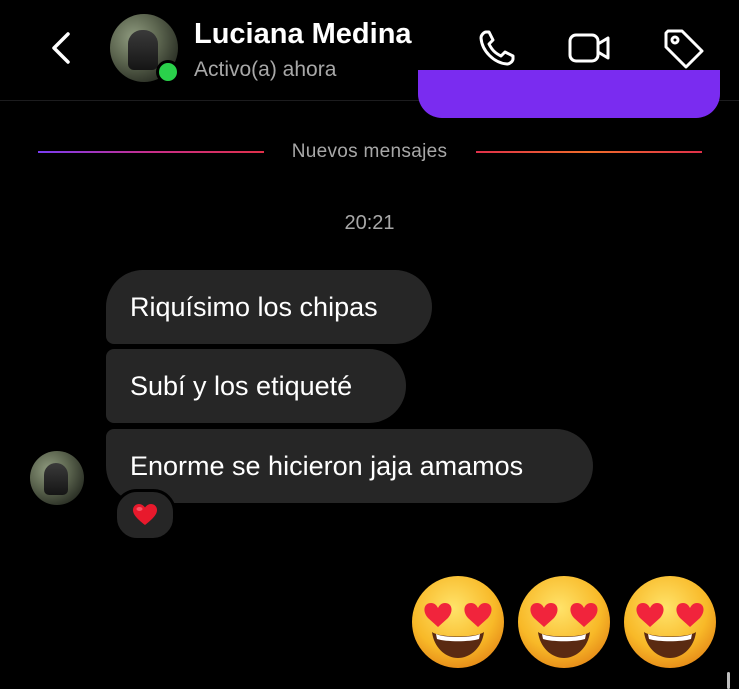 The image size is (739, 689). Describe the element at coordinates (369, 223) in the screenshot. I see `message-timestamp: 20:21` at that location.